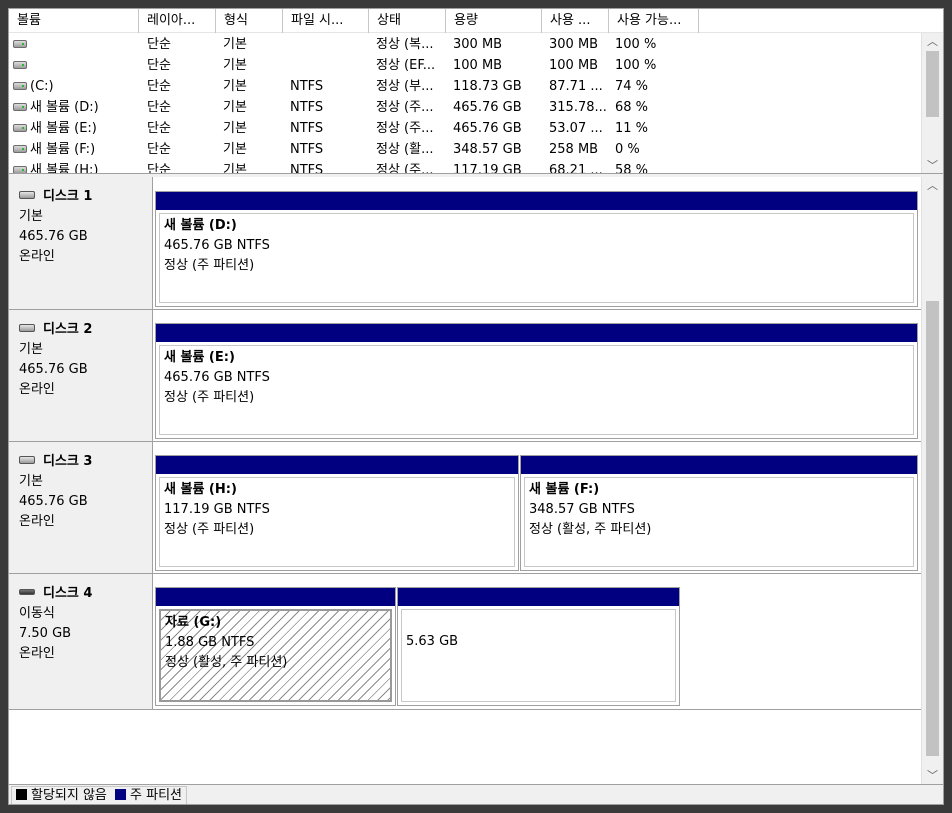  I want to click on volume-row: 단순 기본 정상 (EF... 100 MB 100 MB 100 %, so click(465, 65).